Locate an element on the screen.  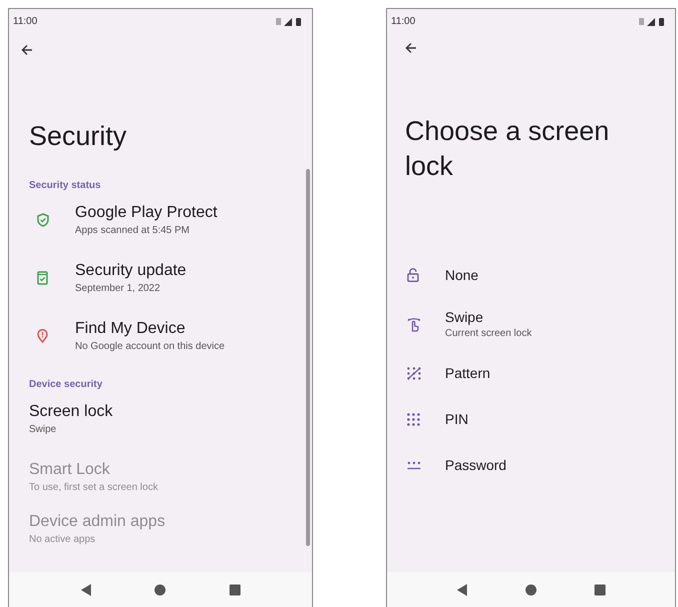
item-subtitle: Swipe is located at coordinates (43, 429).